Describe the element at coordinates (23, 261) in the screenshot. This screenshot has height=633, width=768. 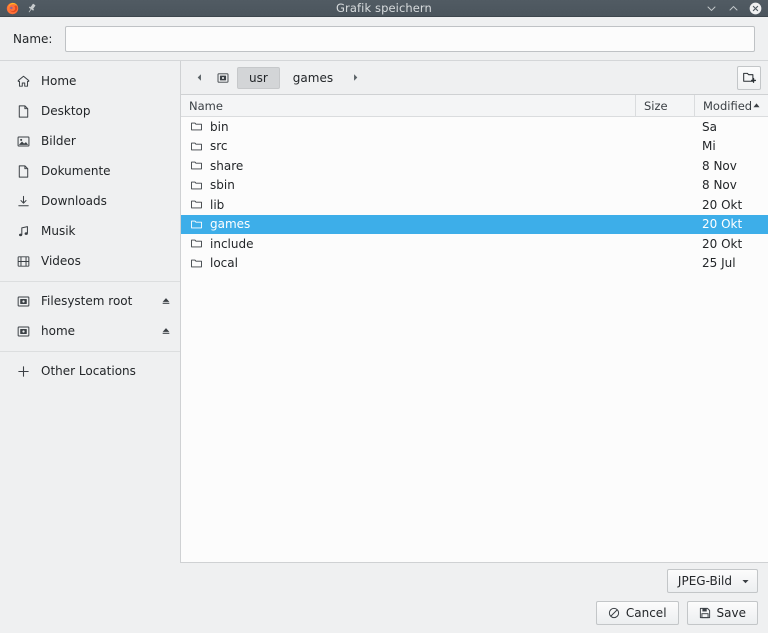
I see `film-icon` at that location.